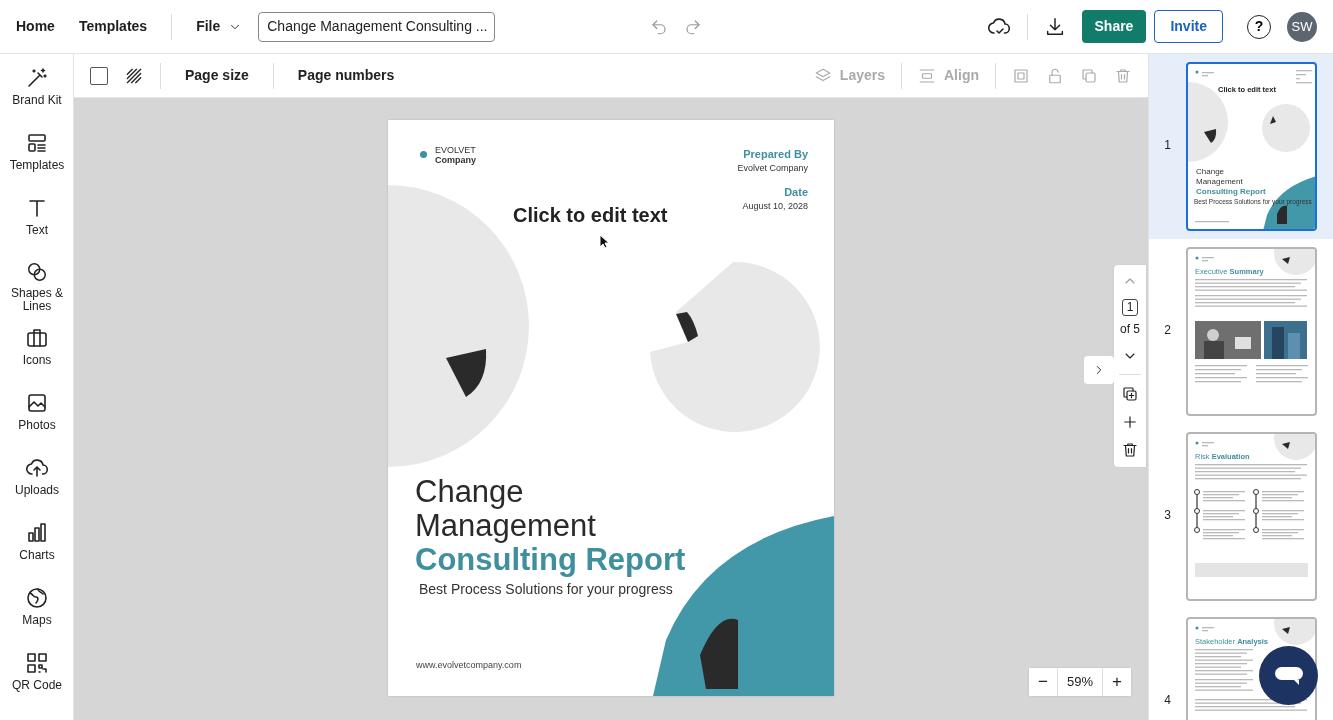  Describe the element at coordinates (1219, 182) in the screenshot. I see `thumbnail-title: Management` at that location.